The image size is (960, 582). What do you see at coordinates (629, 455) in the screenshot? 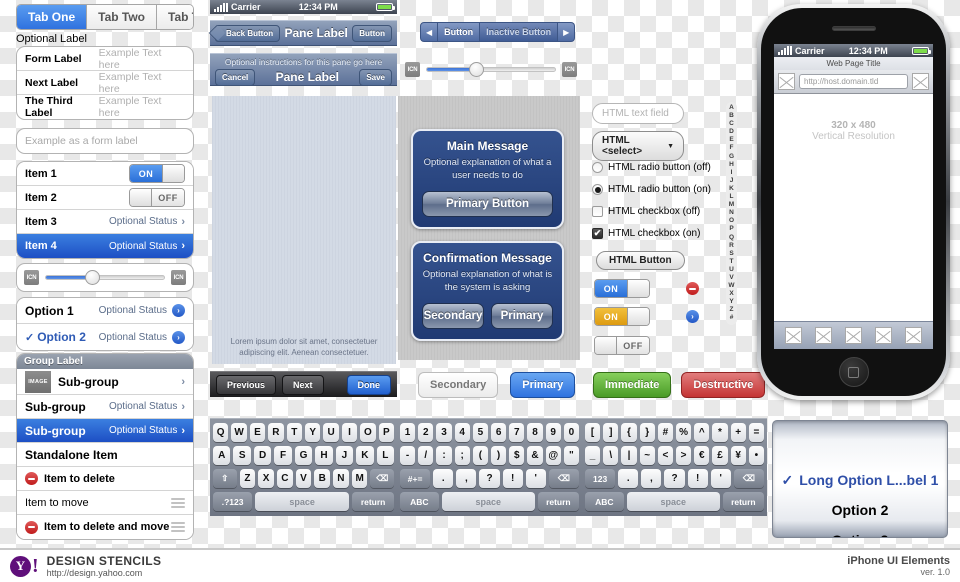
I see `key-|: |` at bounding box center [629, 455].